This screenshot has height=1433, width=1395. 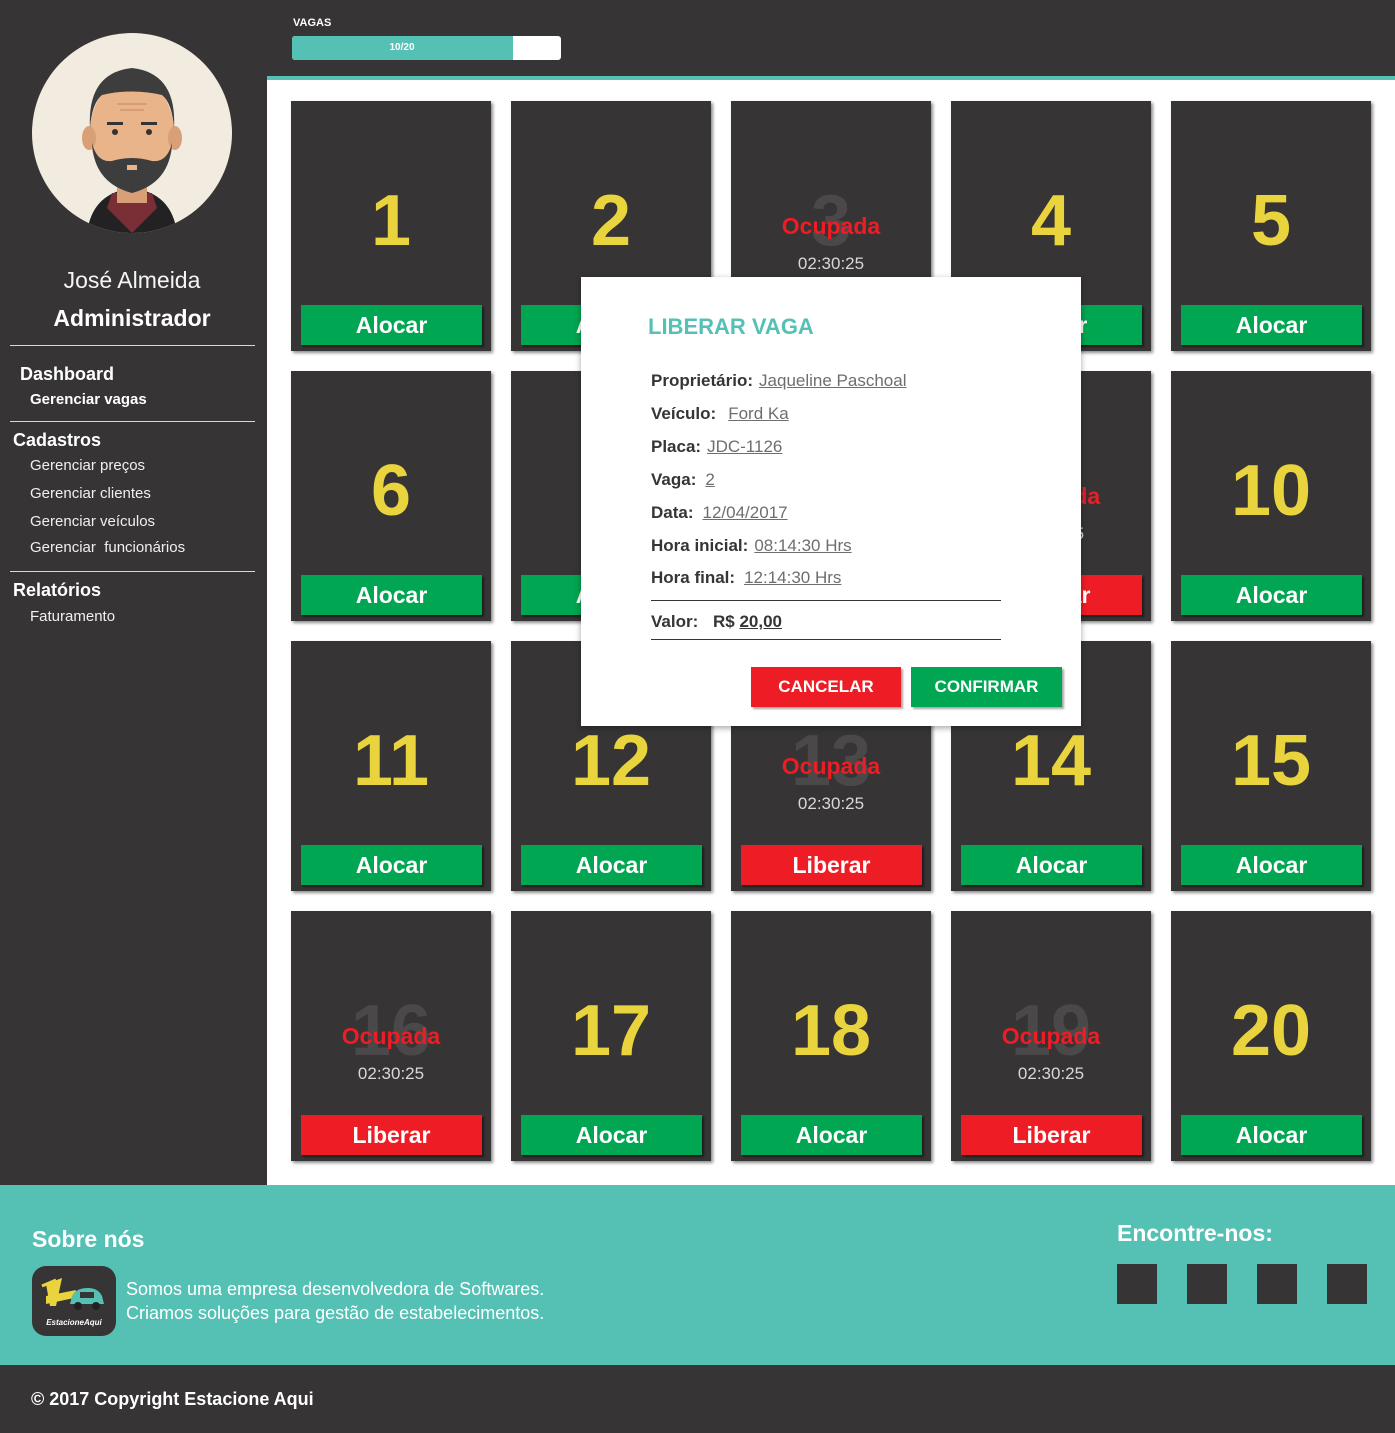 What do you see at coordinates (676, 446) in the screenshot?
I see `field-label: Placa:` at bounding box center [676, 446].